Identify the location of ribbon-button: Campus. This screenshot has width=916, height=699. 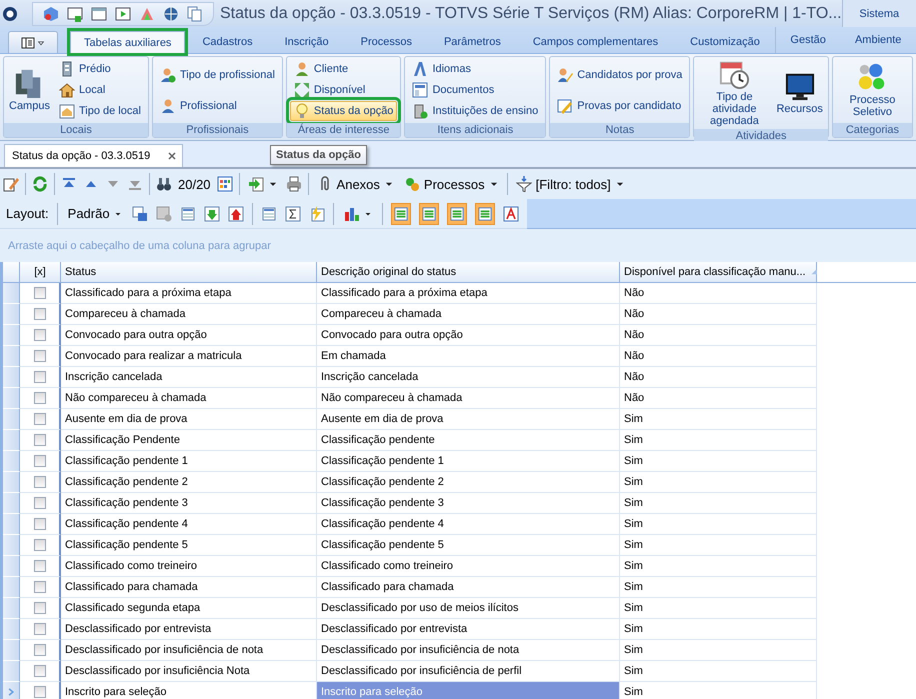
(29, 90).